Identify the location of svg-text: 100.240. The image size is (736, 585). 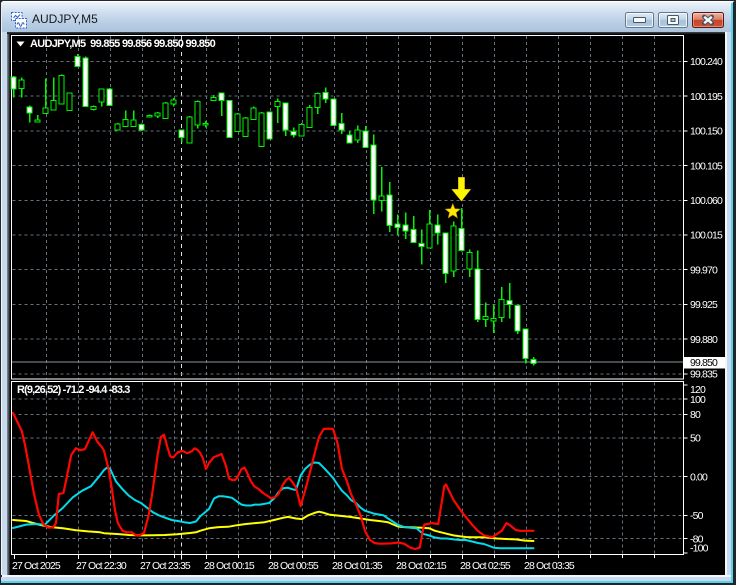
(706, 62).